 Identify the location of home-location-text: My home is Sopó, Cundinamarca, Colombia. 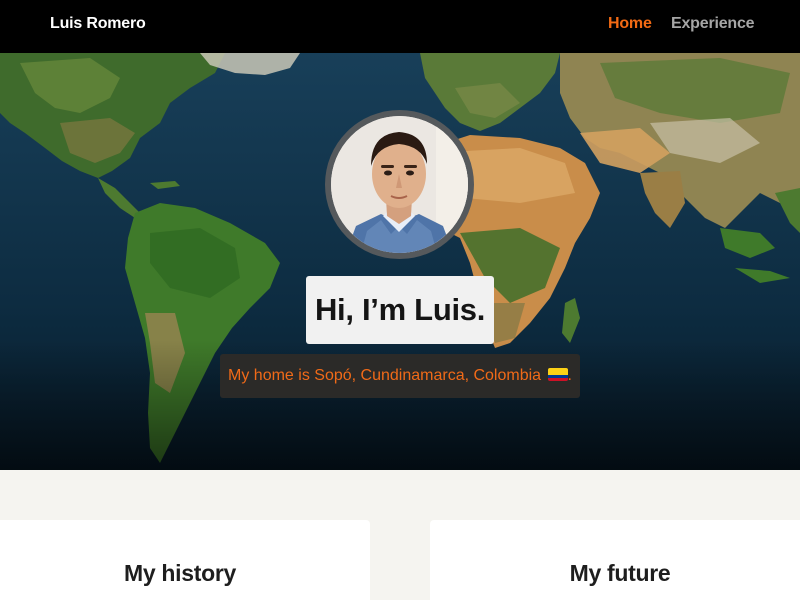
(385, 375).